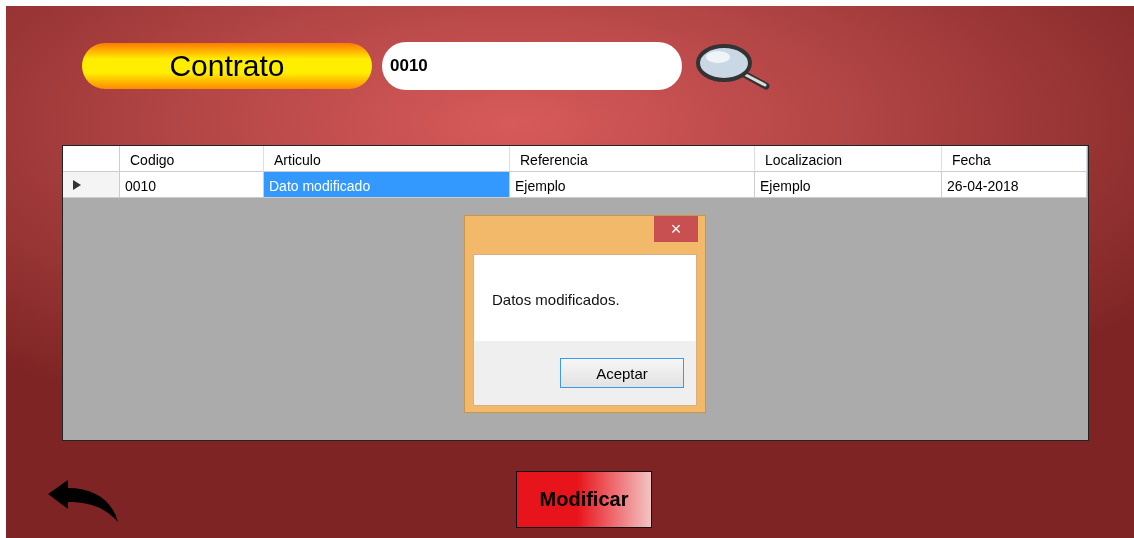  Describe the element at coordinates (192, 185) in the screenshot. I see `table-cell: 0010` at that location.